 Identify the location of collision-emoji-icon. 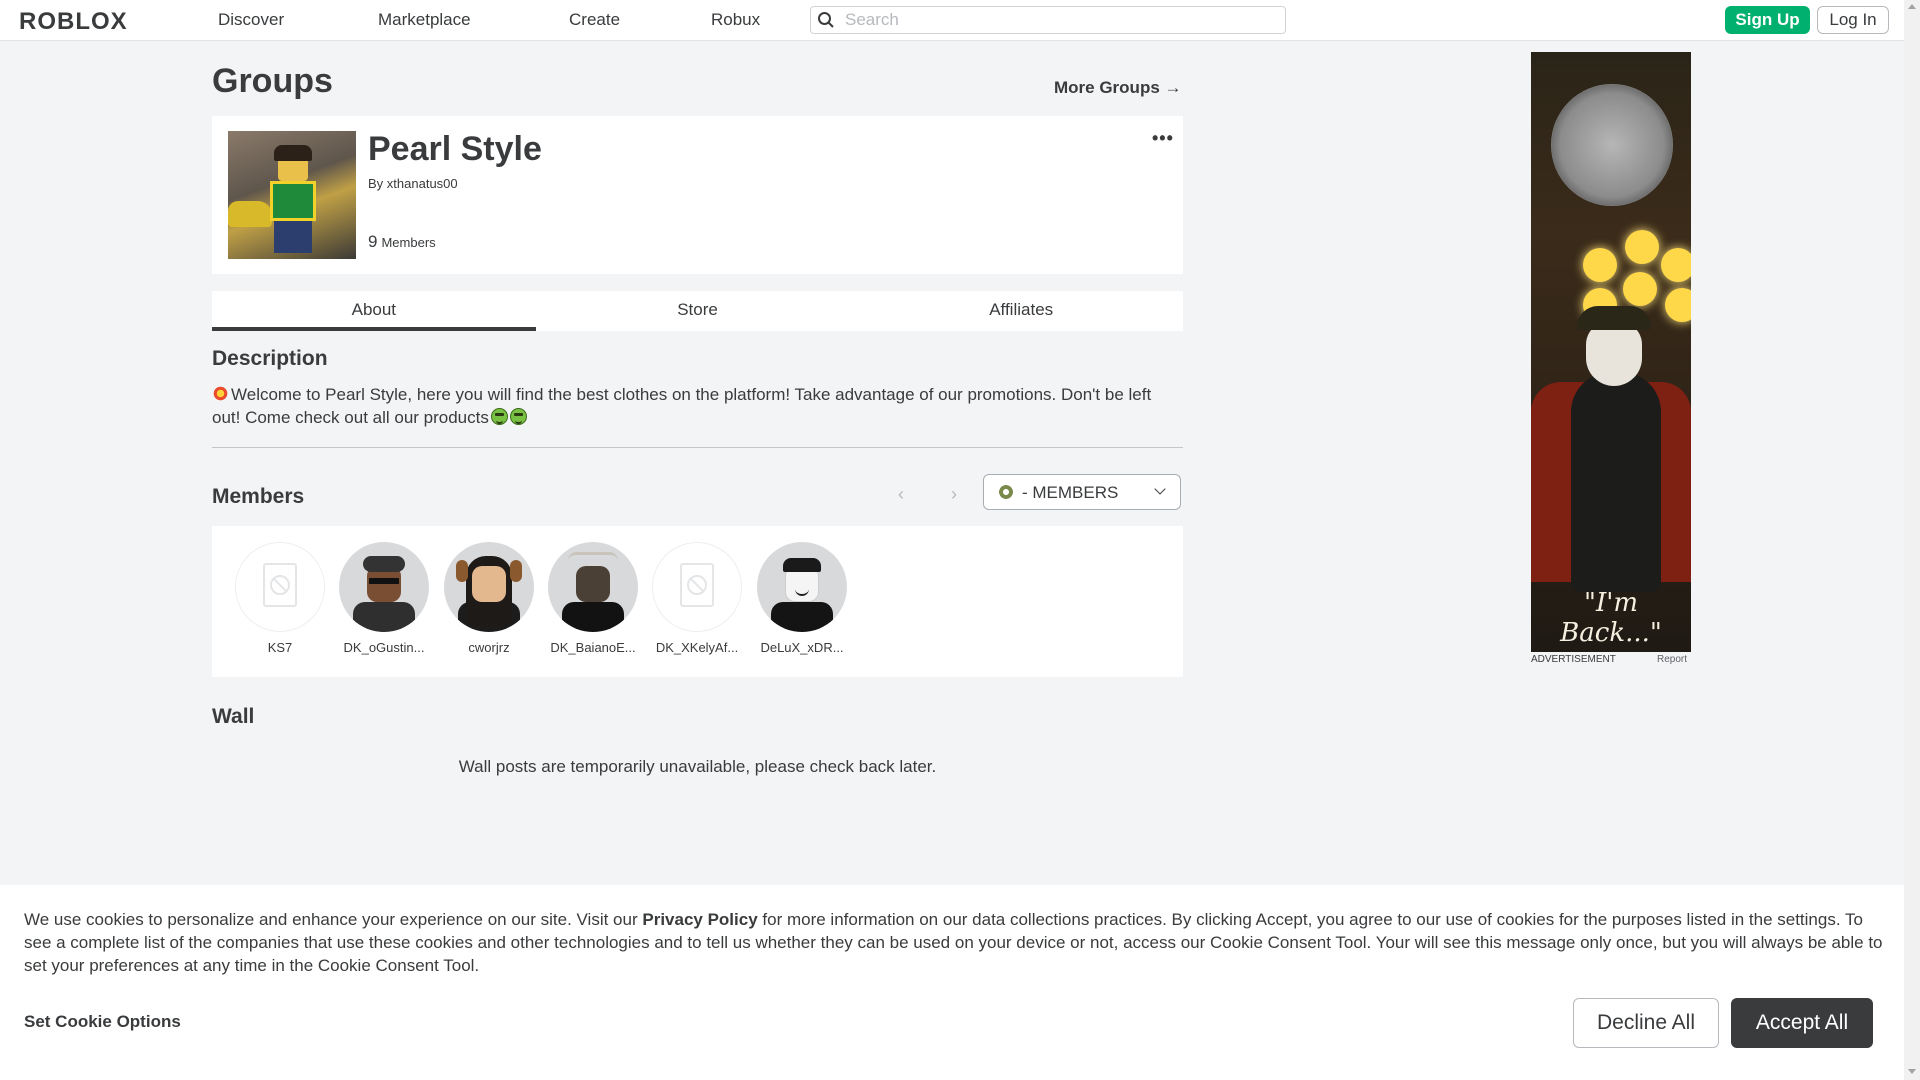
(220, 393).